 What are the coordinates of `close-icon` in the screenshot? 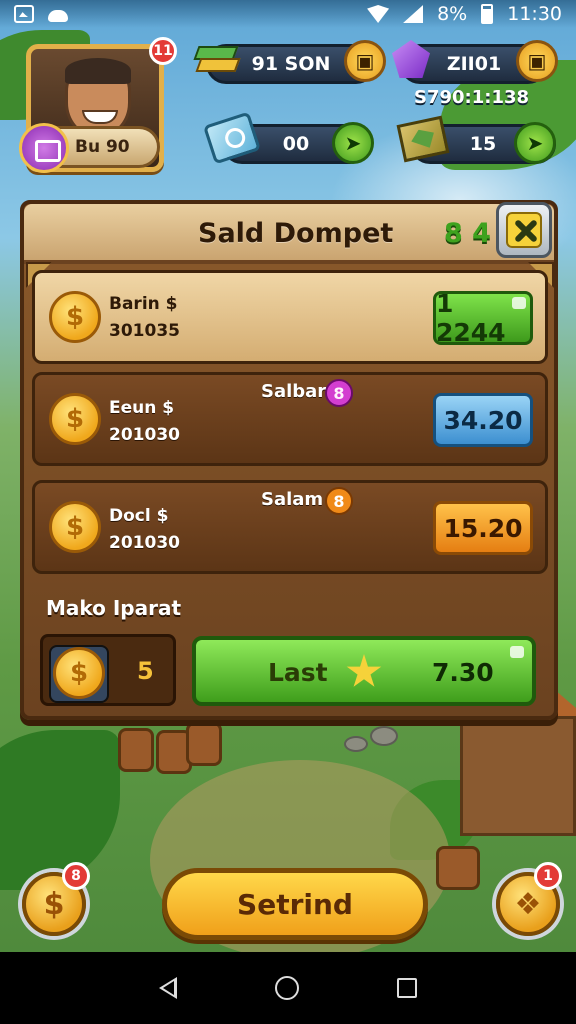 It's located at (524, 230).